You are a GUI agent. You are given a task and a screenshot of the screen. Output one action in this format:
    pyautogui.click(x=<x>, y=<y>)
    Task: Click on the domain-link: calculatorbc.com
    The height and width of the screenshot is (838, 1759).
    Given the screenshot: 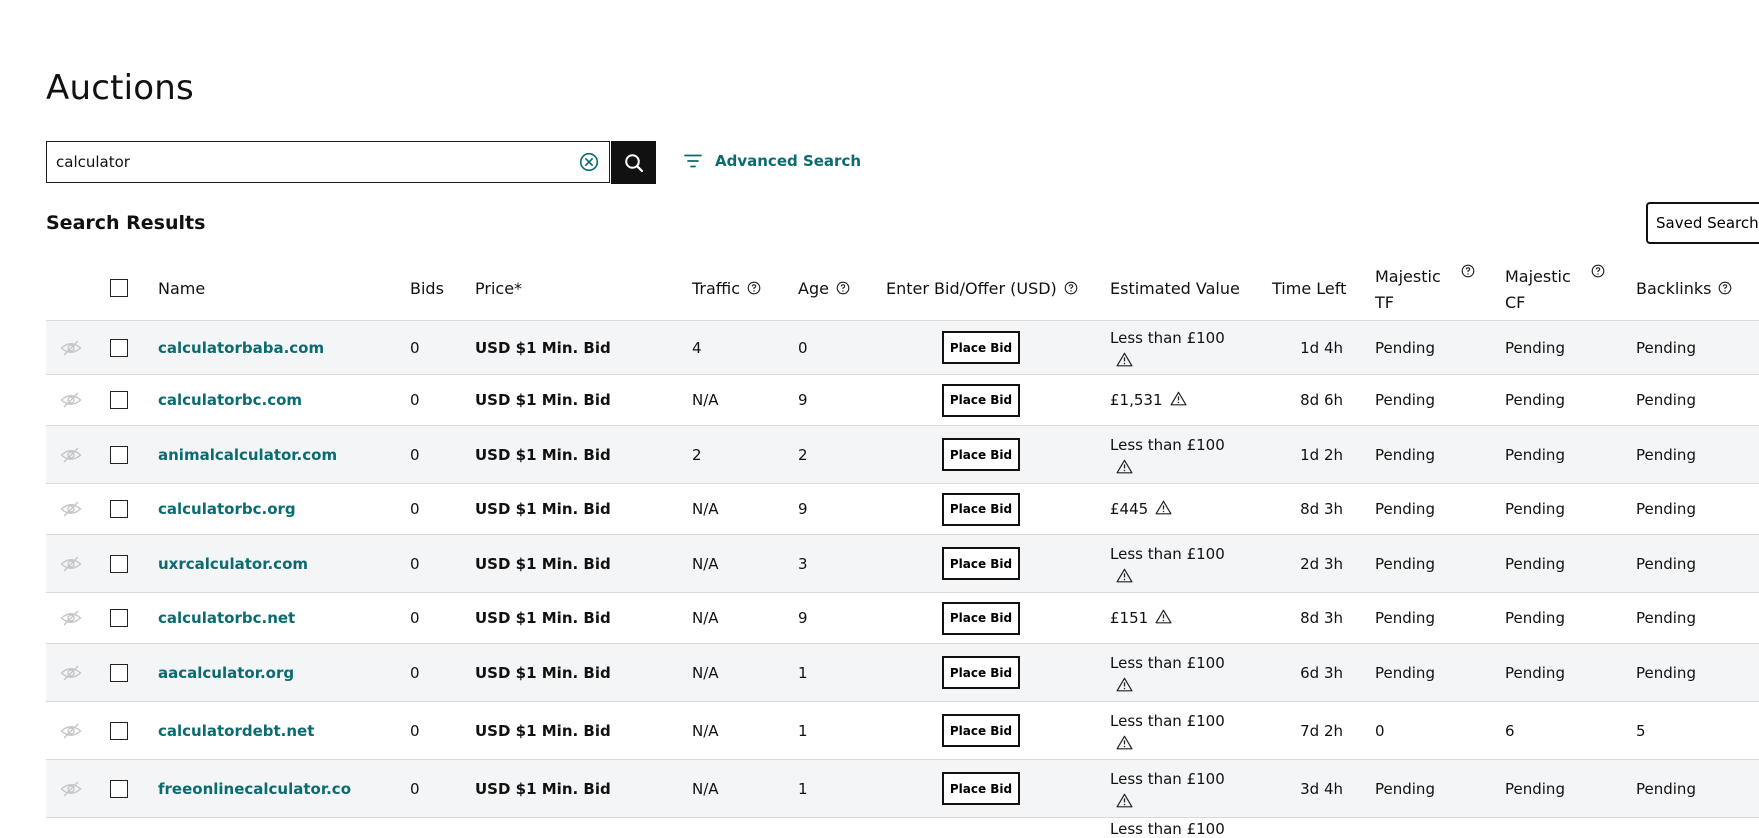 What is the action you would take?
    pyautogui.click(x=230, y=400)
    